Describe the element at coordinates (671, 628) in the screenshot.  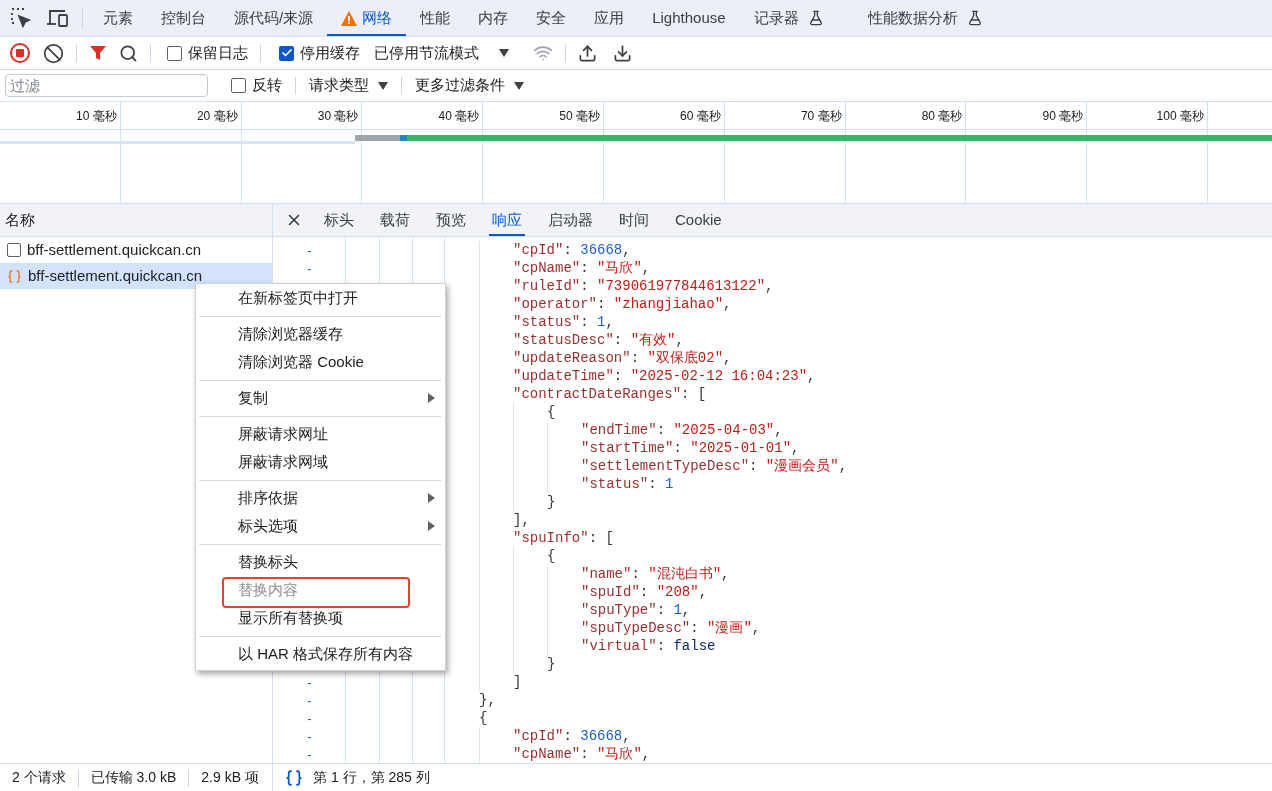
I see `code-line: "spuTypeDesc": "漫画",` at that location.